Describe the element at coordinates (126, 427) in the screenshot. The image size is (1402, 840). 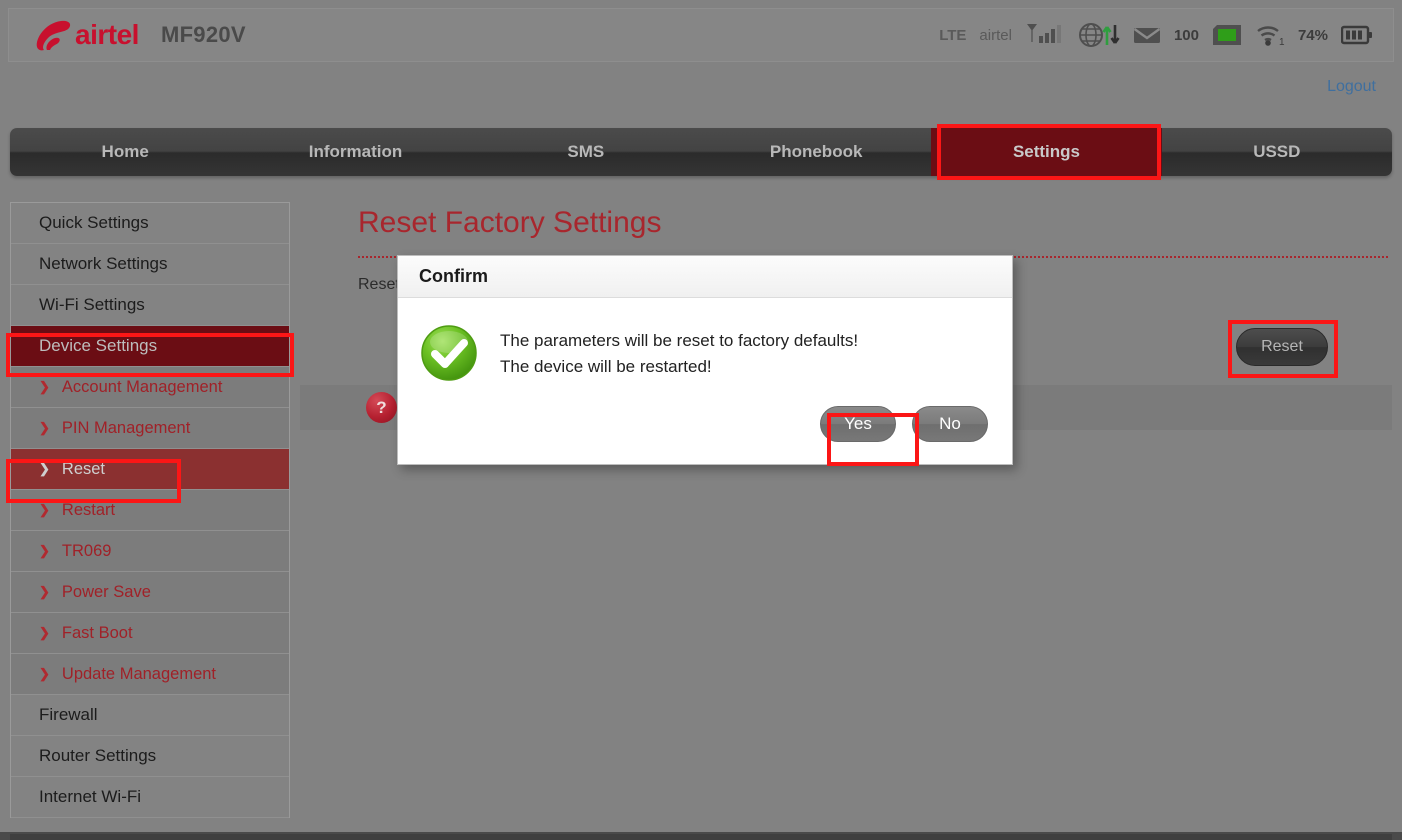
I see `sidebar-item-label: PIN Management` at that location.